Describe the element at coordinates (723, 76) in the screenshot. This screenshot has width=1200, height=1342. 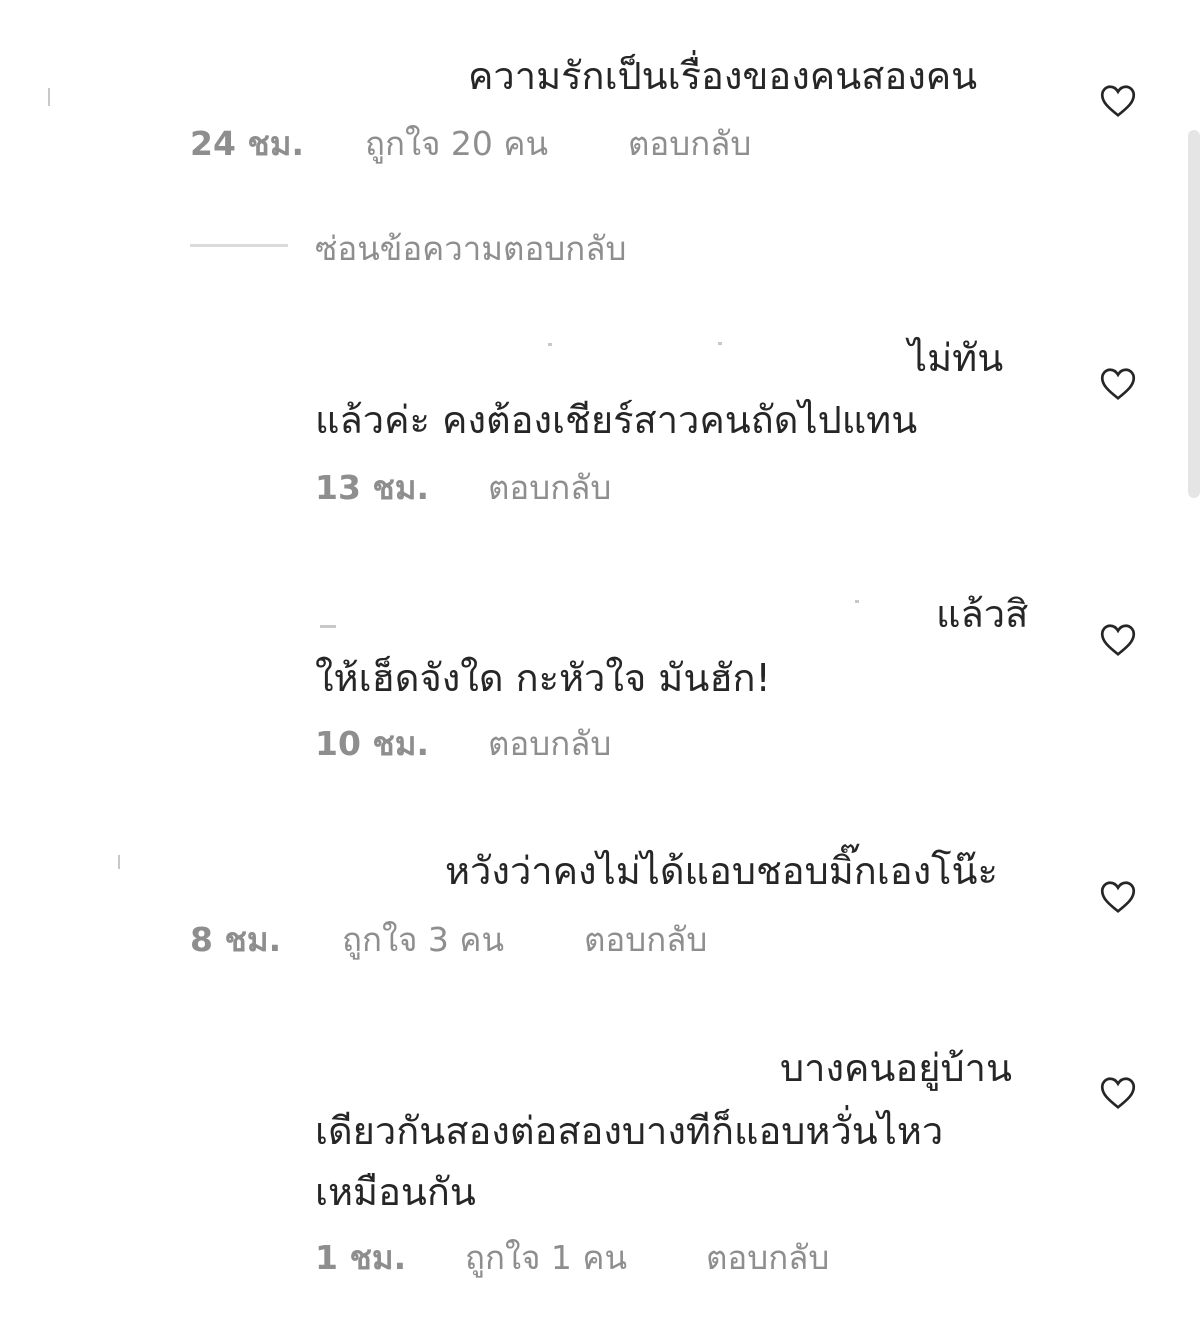
I see `comment-text: ความรักเป็นเรื่องของคนสองคน` at that location.